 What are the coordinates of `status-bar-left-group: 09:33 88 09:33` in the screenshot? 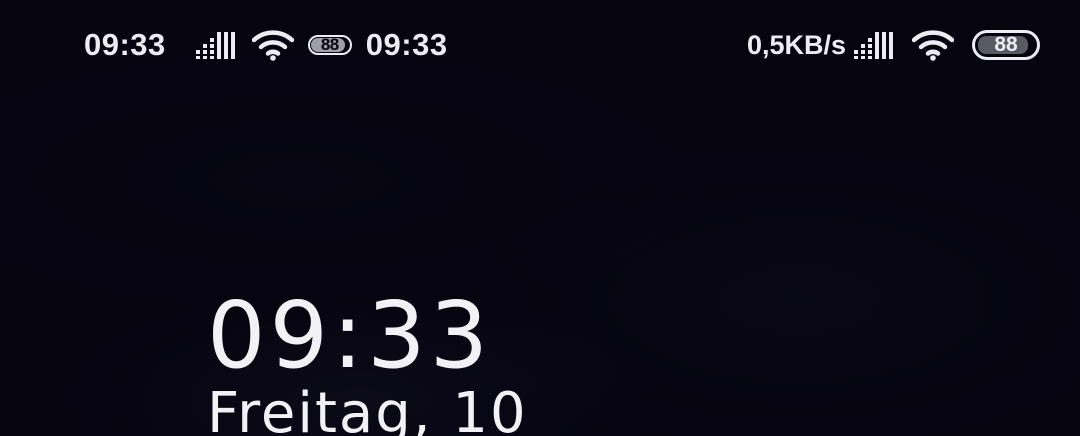 It's located at (266, 45).